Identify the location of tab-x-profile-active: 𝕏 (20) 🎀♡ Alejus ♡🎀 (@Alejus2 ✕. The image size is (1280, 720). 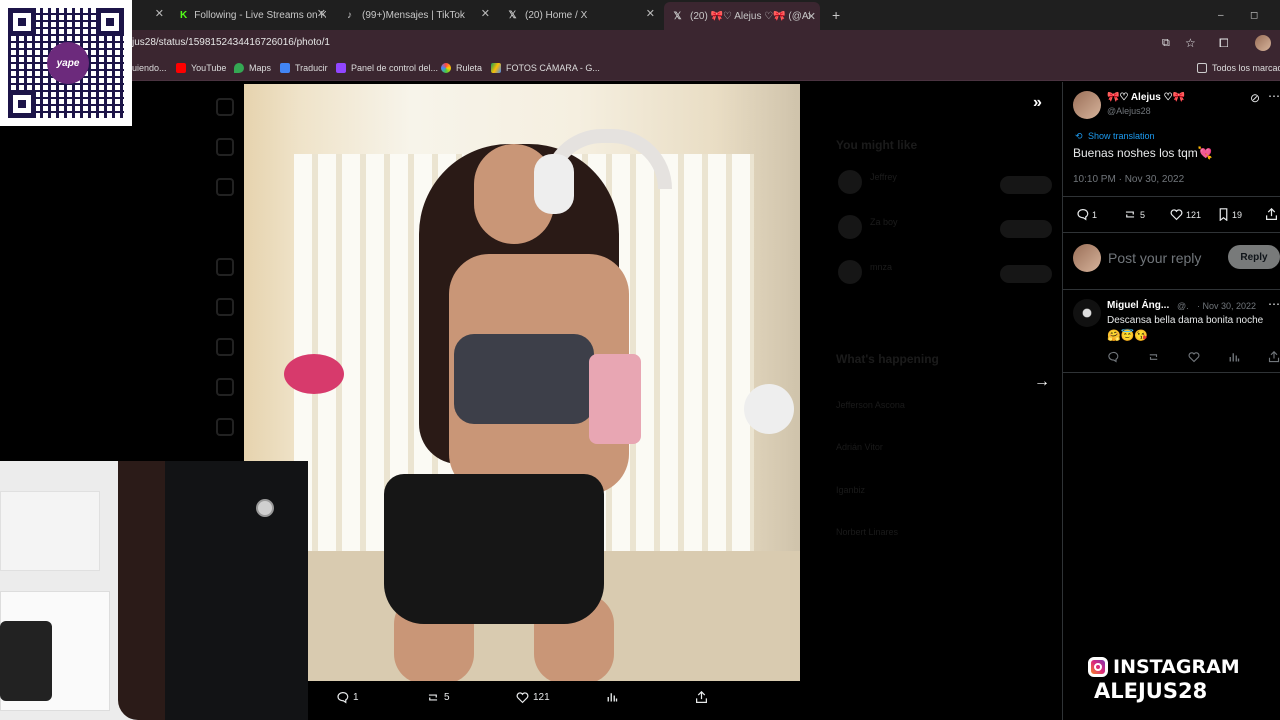
(742, 16).